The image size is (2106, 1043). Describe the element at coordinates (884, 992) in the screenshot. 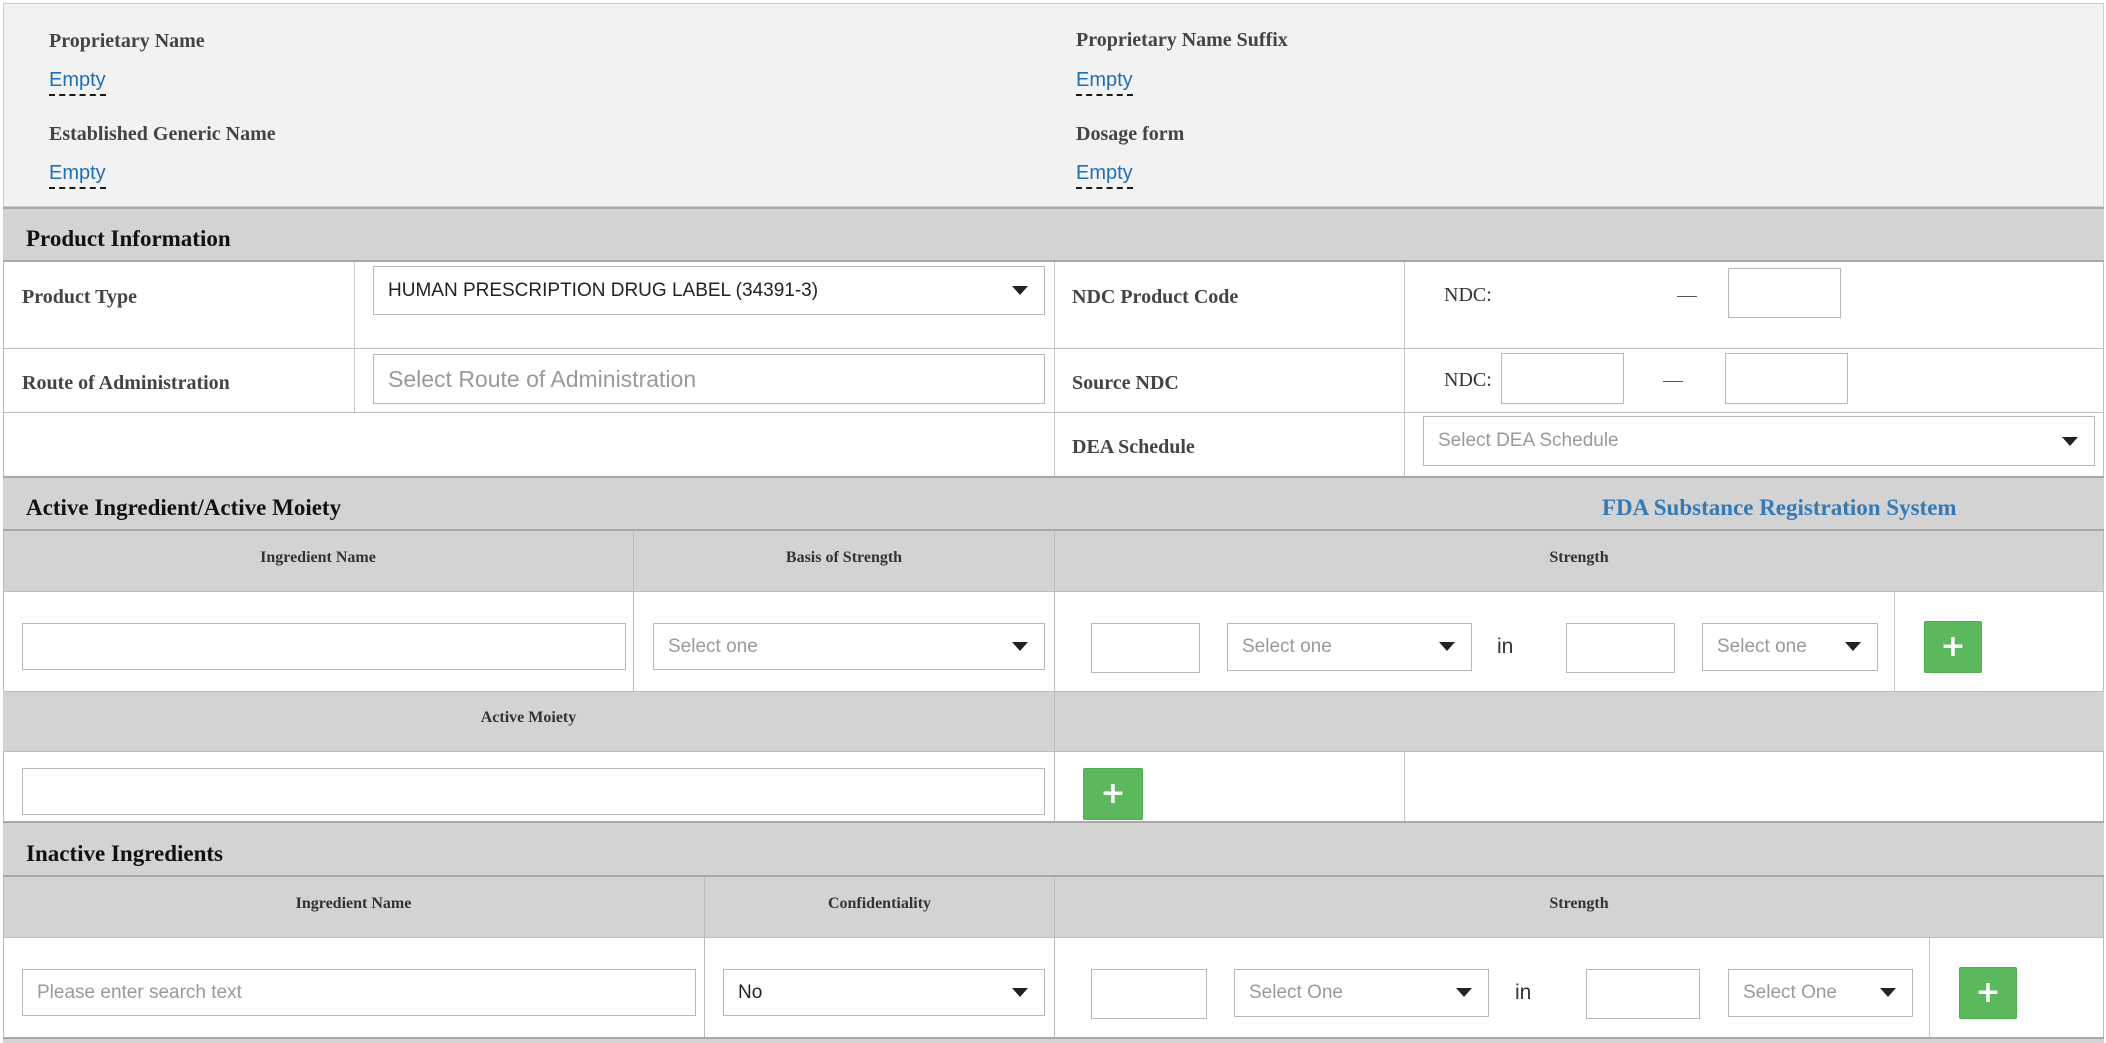

I see `confidentiality-select: No` at that location.